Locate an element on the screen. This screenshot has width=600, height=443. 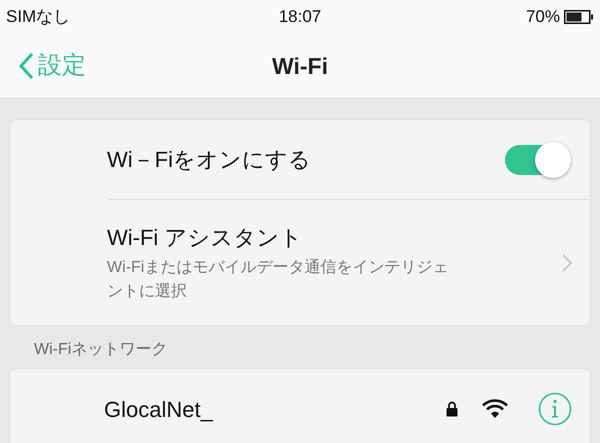
info-icon is located at coordinates (555, 409).